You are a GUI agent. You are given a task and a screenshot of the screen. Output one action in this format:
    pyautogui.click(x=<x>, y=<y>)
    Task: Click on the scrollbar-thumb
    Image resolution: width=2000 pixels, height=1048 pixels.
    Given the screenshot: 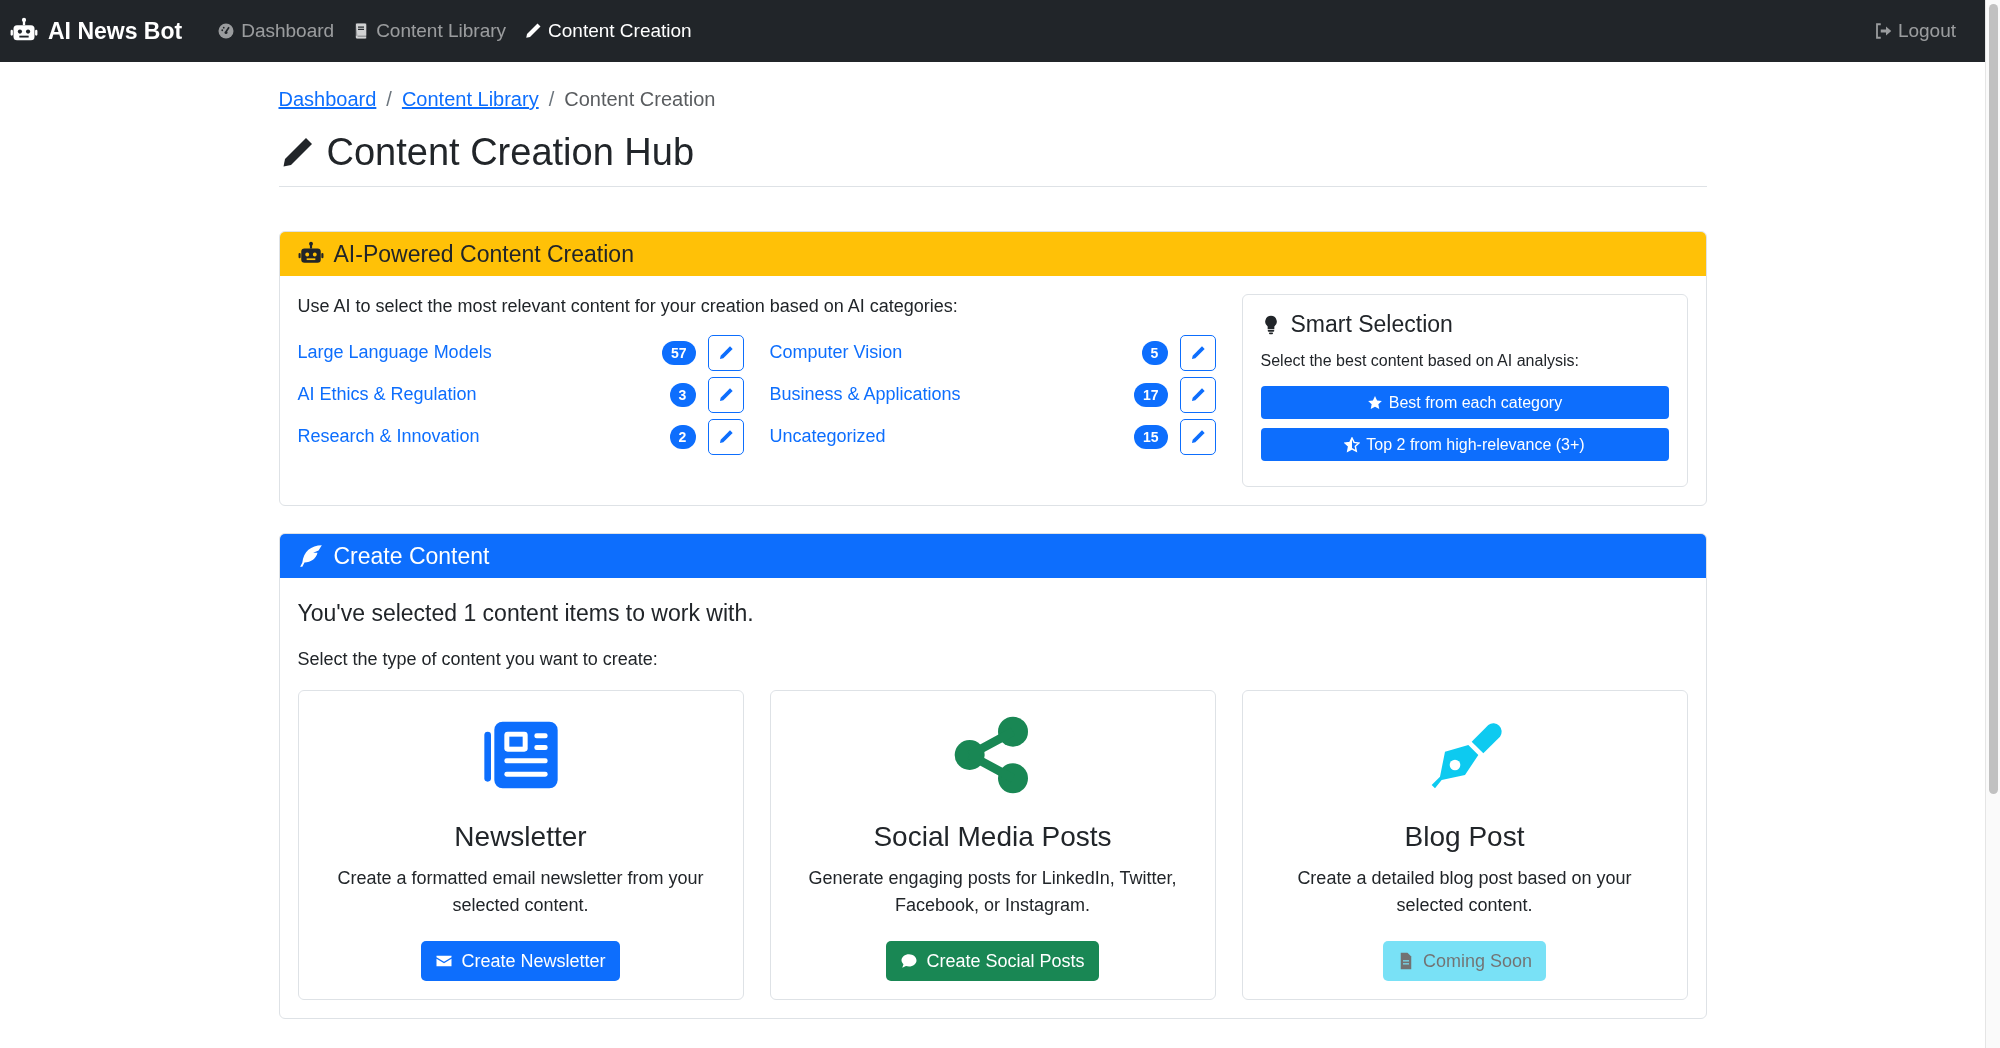 What is the action you would take?
    pyautogui.click(x=1993, y=399)
    